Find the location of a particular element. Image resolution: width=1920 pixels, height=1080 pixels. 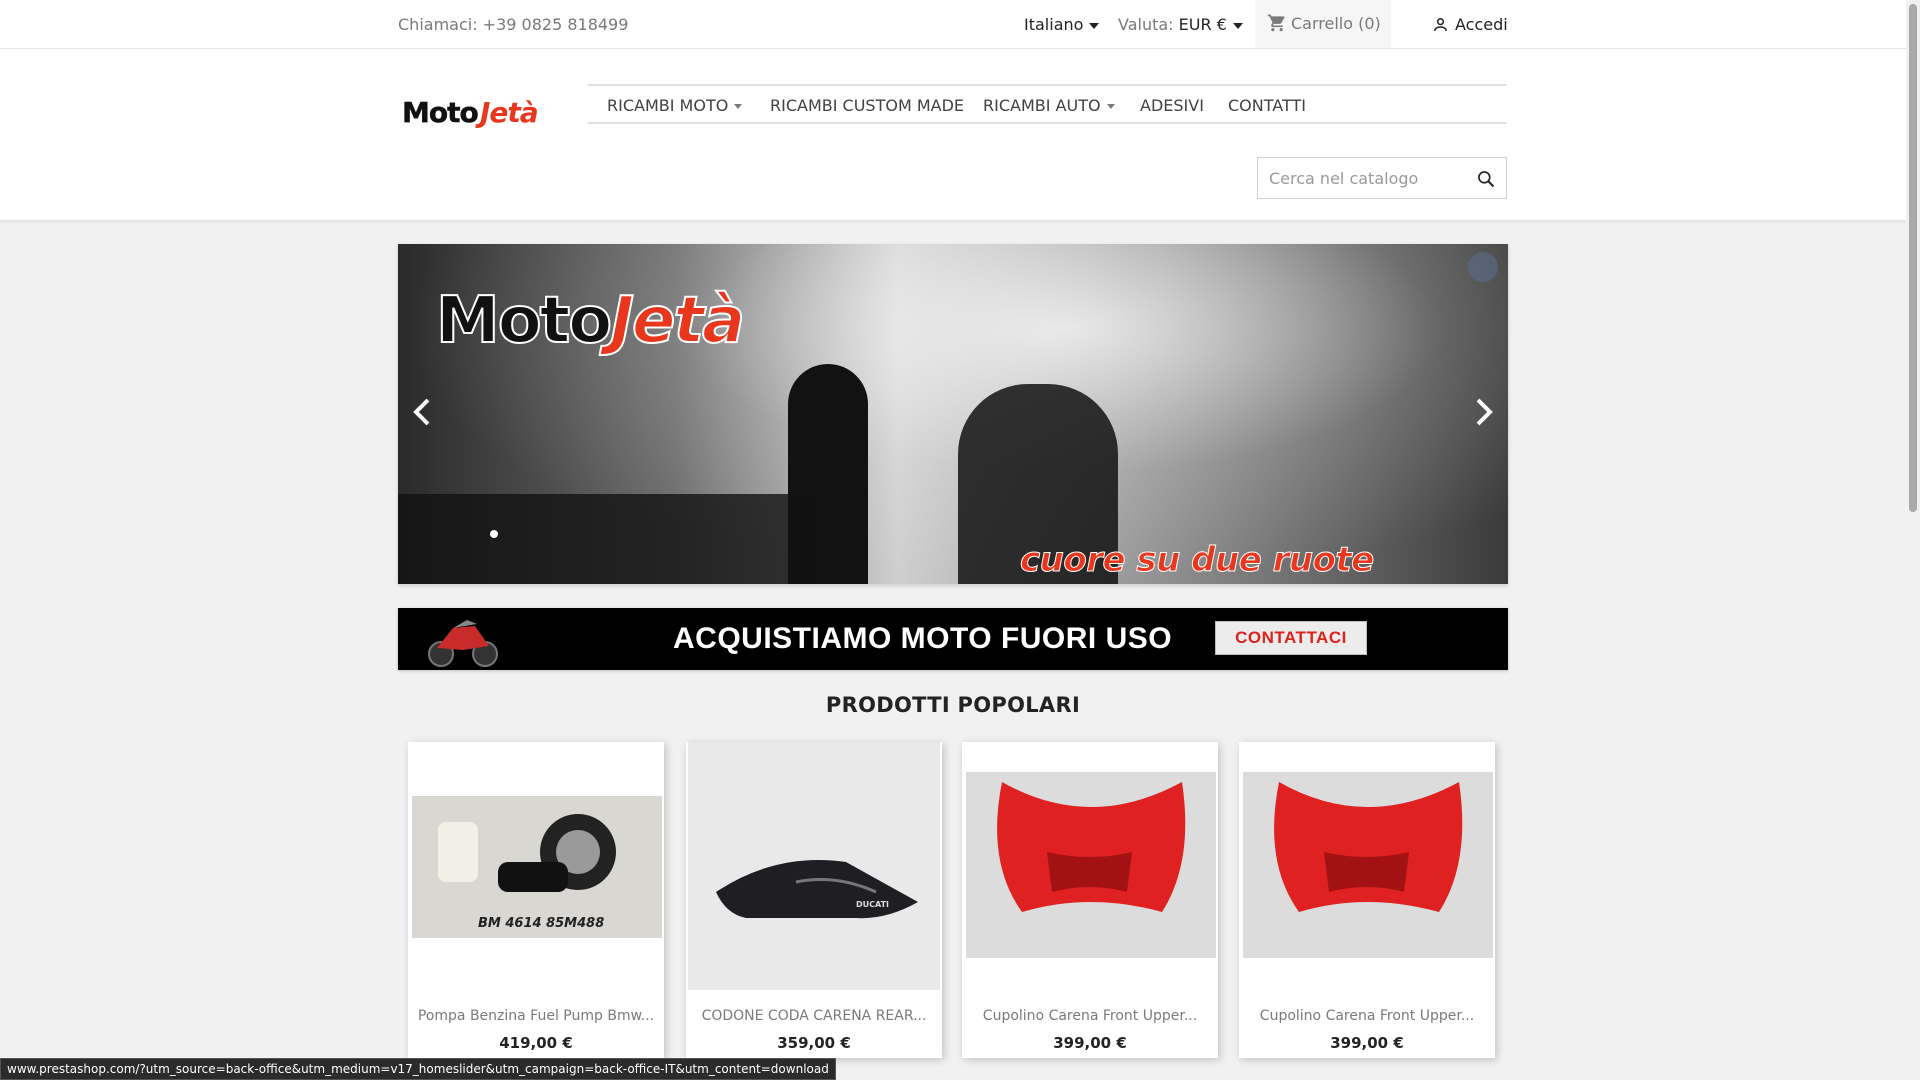

hero-tagline: cuore su due ruote is located at coordinates (1197, 560).